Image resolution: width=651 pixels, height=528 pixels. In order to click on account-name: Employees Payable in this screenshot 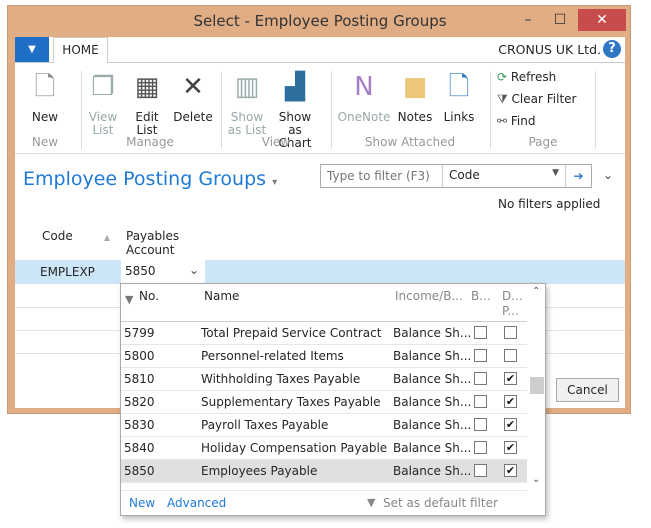, I will do `click(259, 471)`.